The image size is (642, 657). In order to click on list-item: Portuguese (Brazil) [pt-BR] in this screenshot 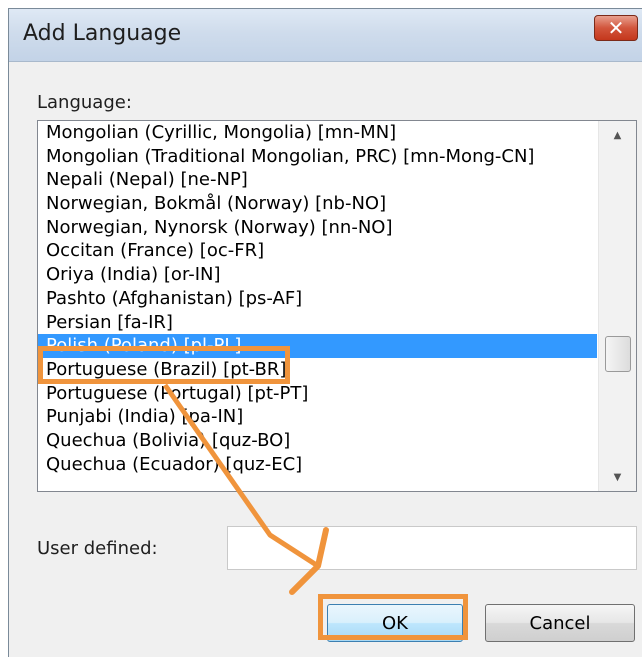, I will do `click(317, 370)`.